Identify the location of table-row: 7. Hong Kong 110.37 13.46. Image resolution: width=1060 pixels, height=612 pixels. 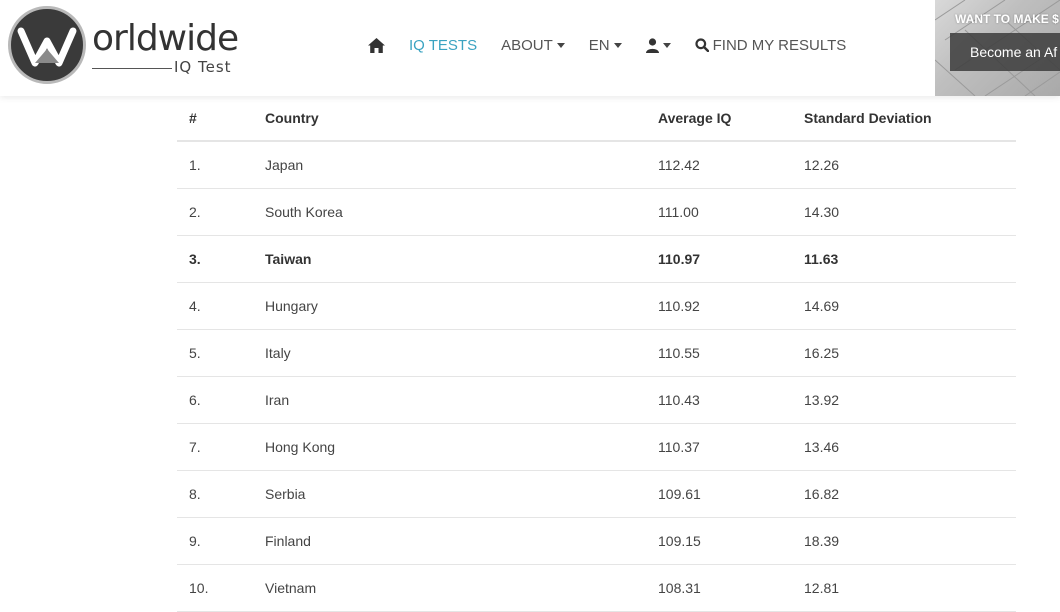
(596, 447).